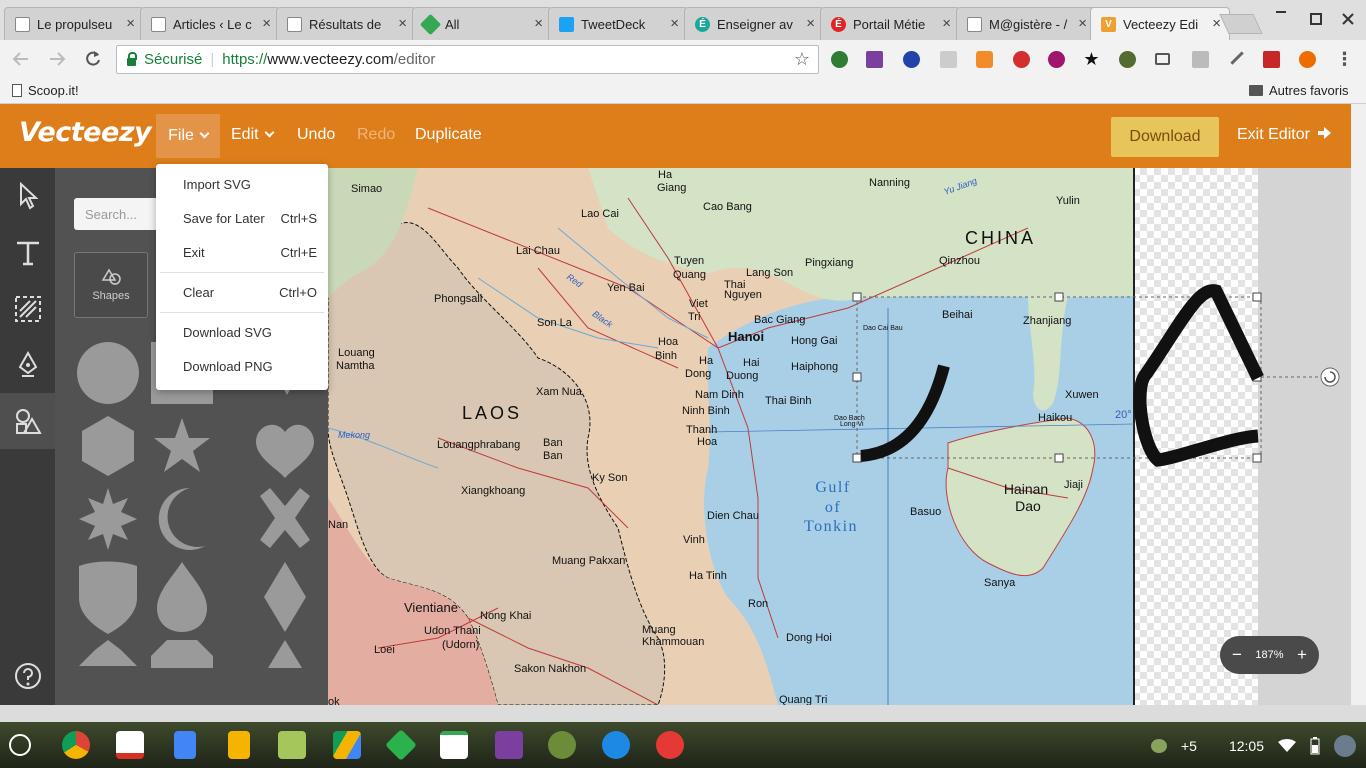 This screenshot has height=768, width=1366. Describe the element at coordinates (27, 253) in the screenshot. I see `text-tool` at that location.